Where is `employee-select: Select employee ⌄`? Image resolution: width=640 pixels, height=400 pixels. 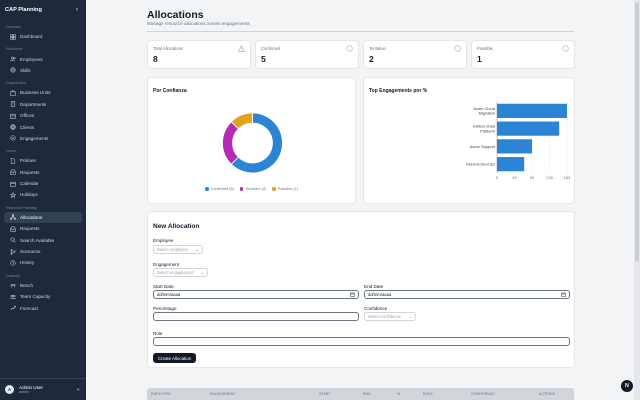 employee-select: Select employee ⌄ is located at coordinates (178, 249).